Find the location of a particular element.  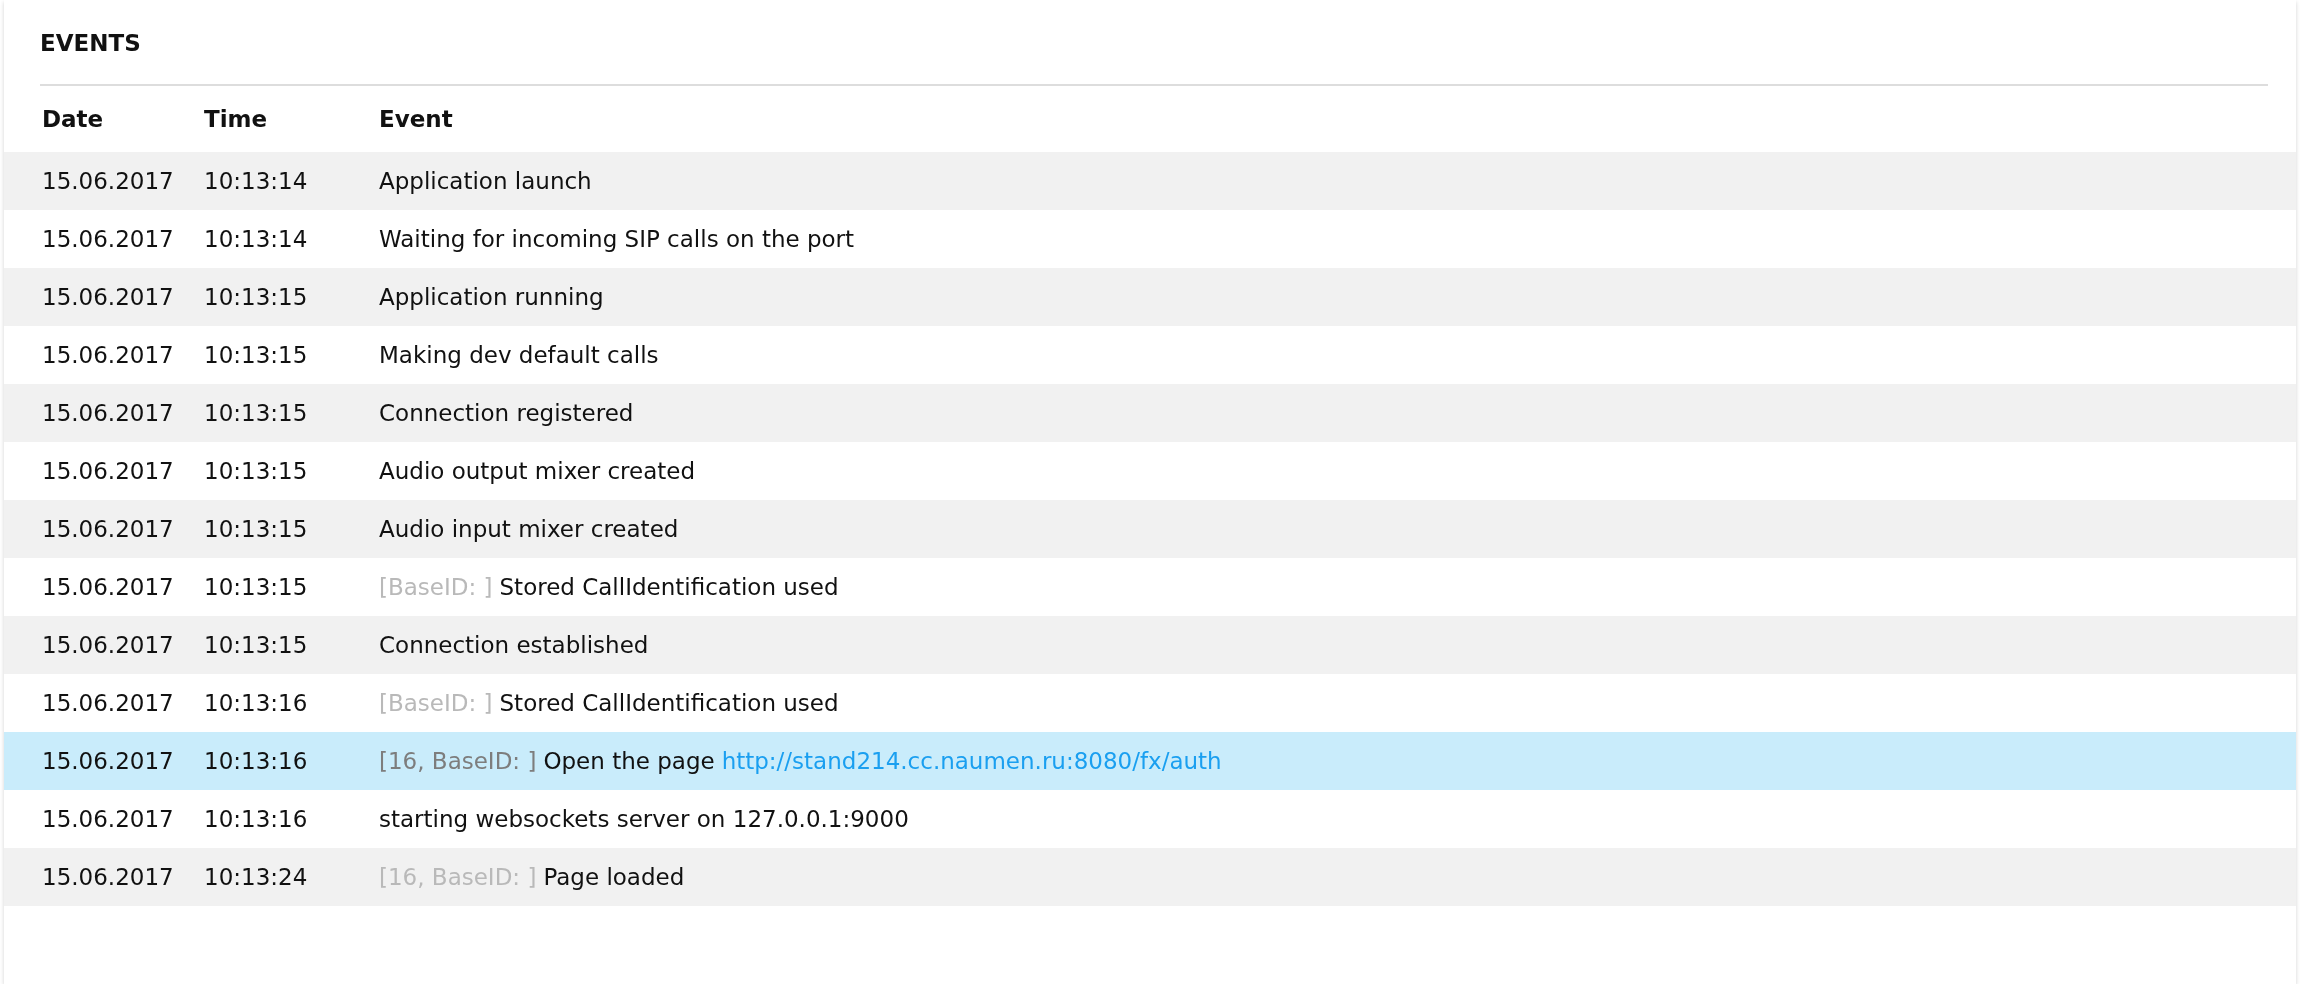

event-text: Audio output mixer created is located at coordinates (537, 471).